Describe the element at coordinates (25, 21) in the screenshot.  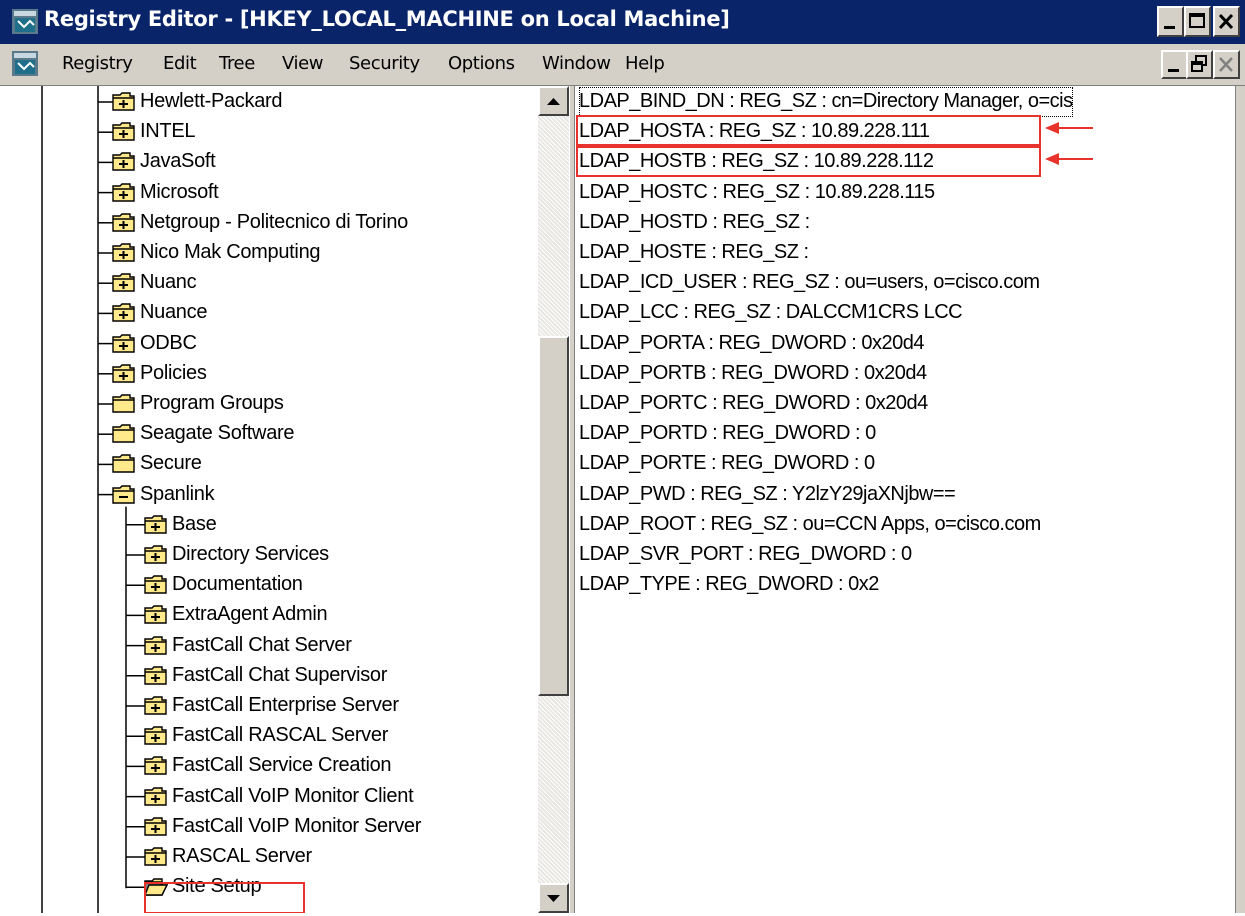
I see `registry-editor-icon` at that location.